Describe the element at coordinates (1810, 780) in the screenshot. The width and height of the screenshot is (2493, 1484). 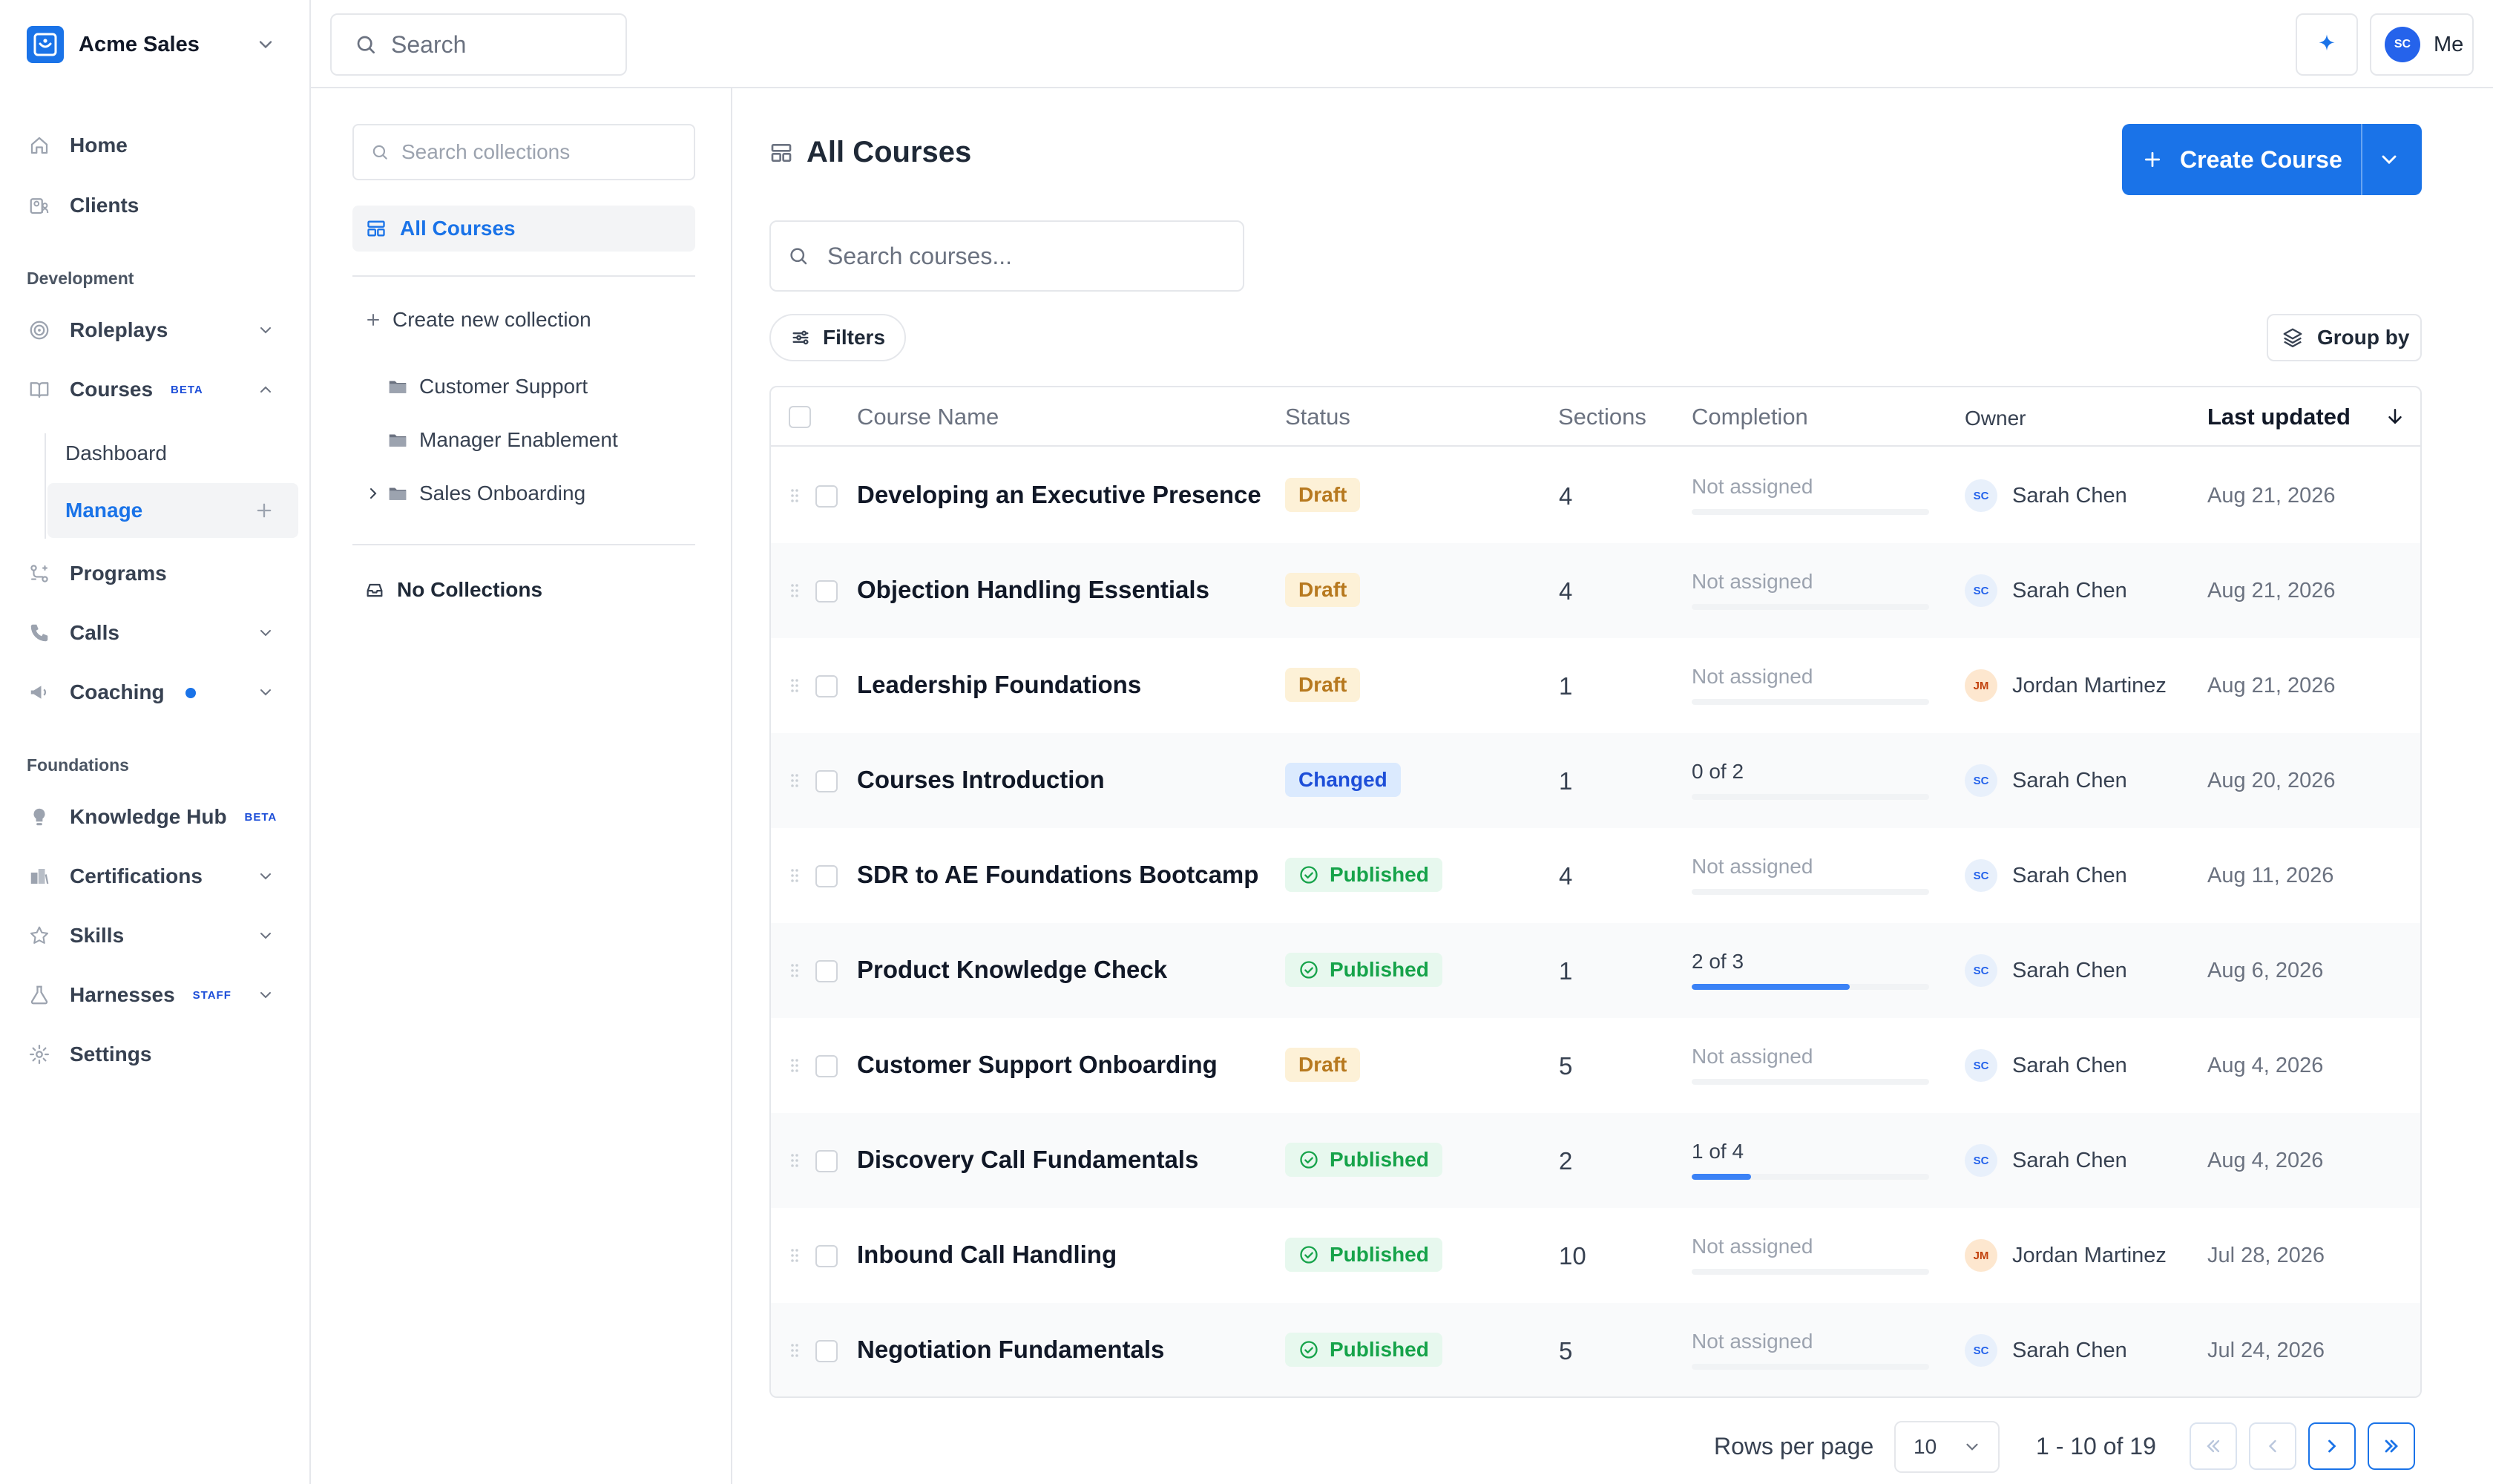
I see `completion-cell: 0 of 2` at that location.